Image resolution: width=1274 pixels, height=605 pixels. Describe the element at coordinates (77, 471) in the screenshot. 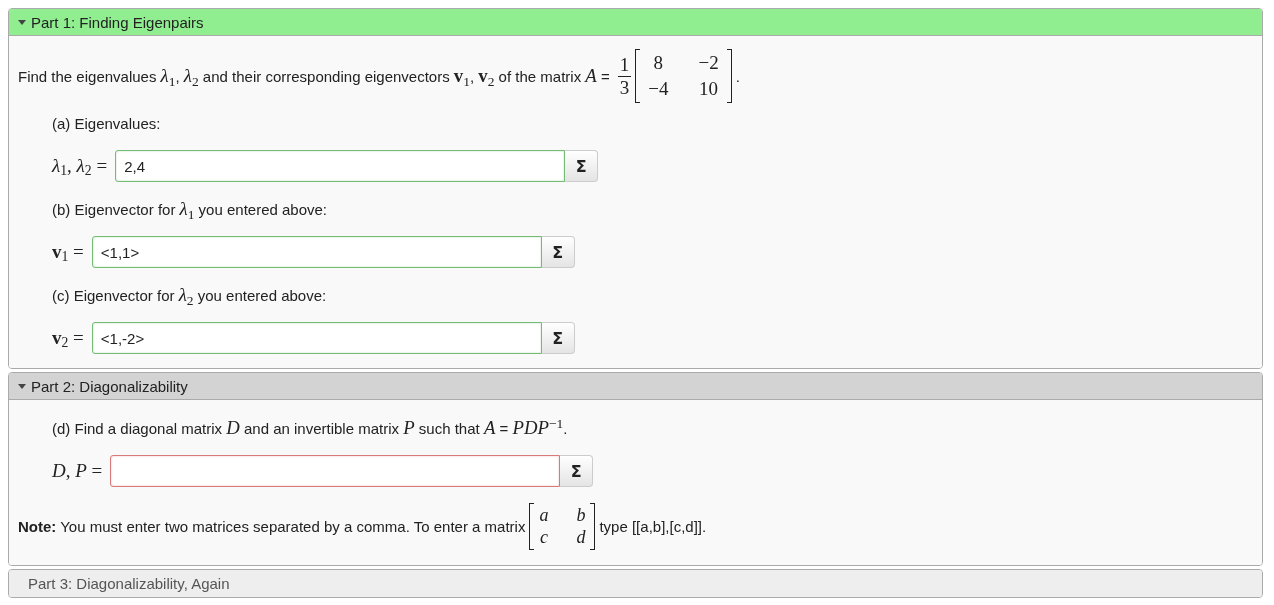

I see `answer-label: D, P =` at that location.